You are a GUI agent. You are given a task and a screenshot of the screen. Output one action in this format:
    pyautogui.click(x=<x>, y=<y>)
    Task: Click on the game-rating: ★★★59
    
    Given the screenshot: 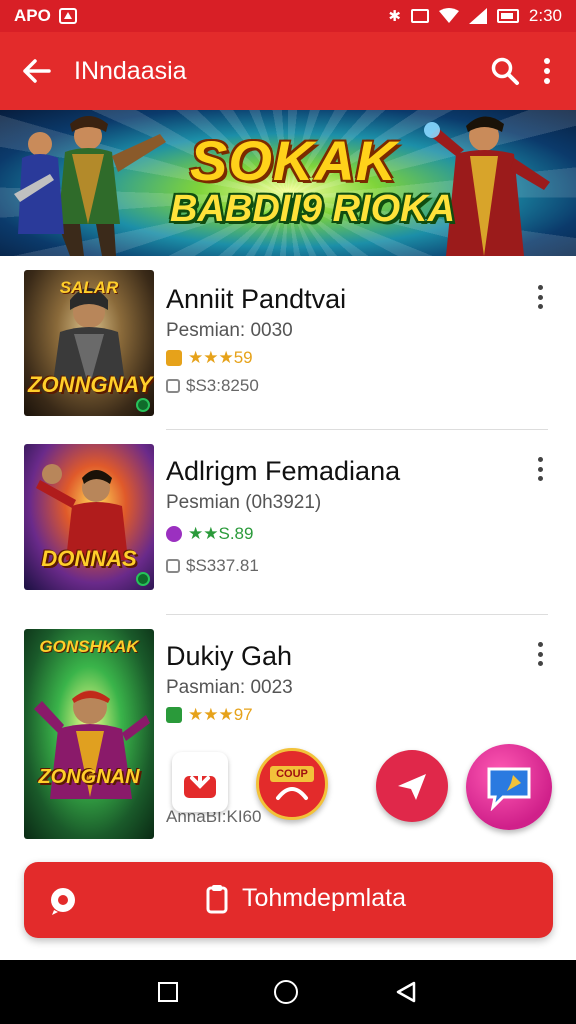 What is the action you would take?
    pyautogui.click(x=209, y=358)
    